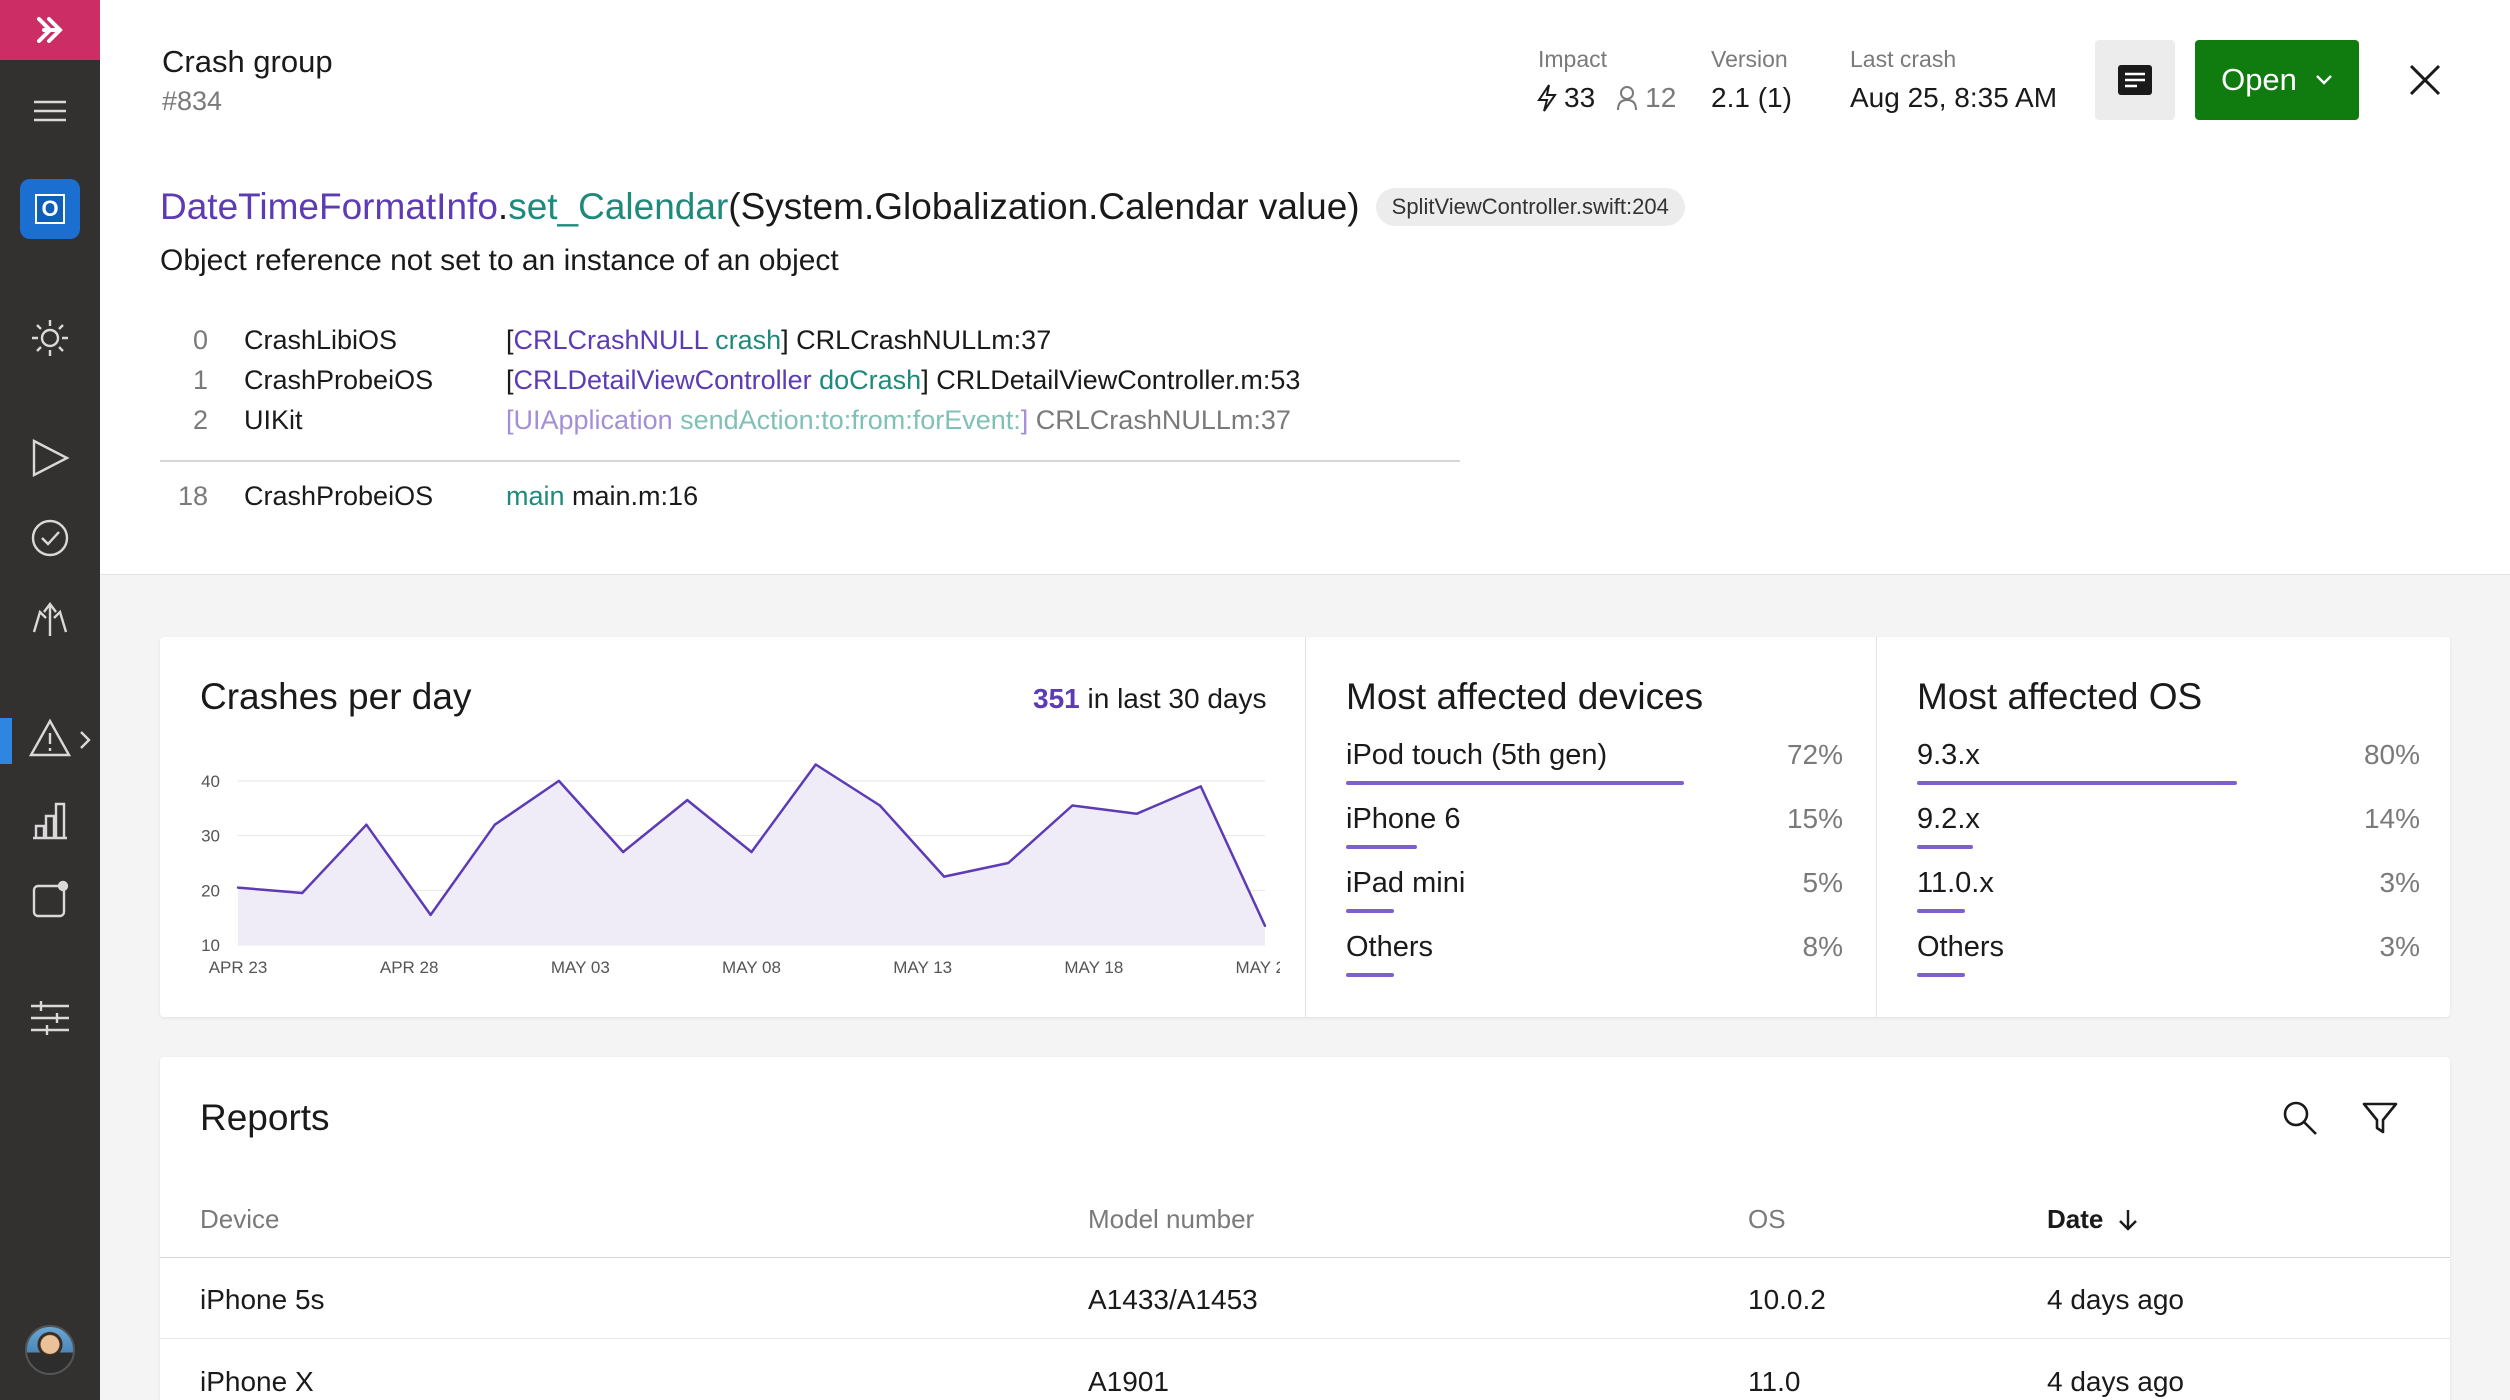  I want to click on sun-icon, so click(50, 338).